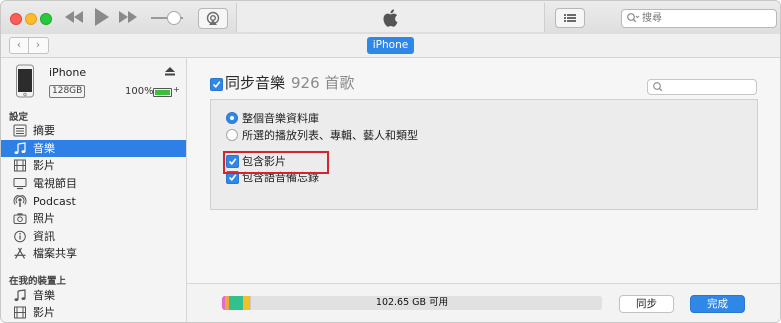 This screenshot has width=781, height=323. What do you see at coordinates (232, 118) in the screenshot?
I see `entire-library-radio` at bounding box center [232, 118].